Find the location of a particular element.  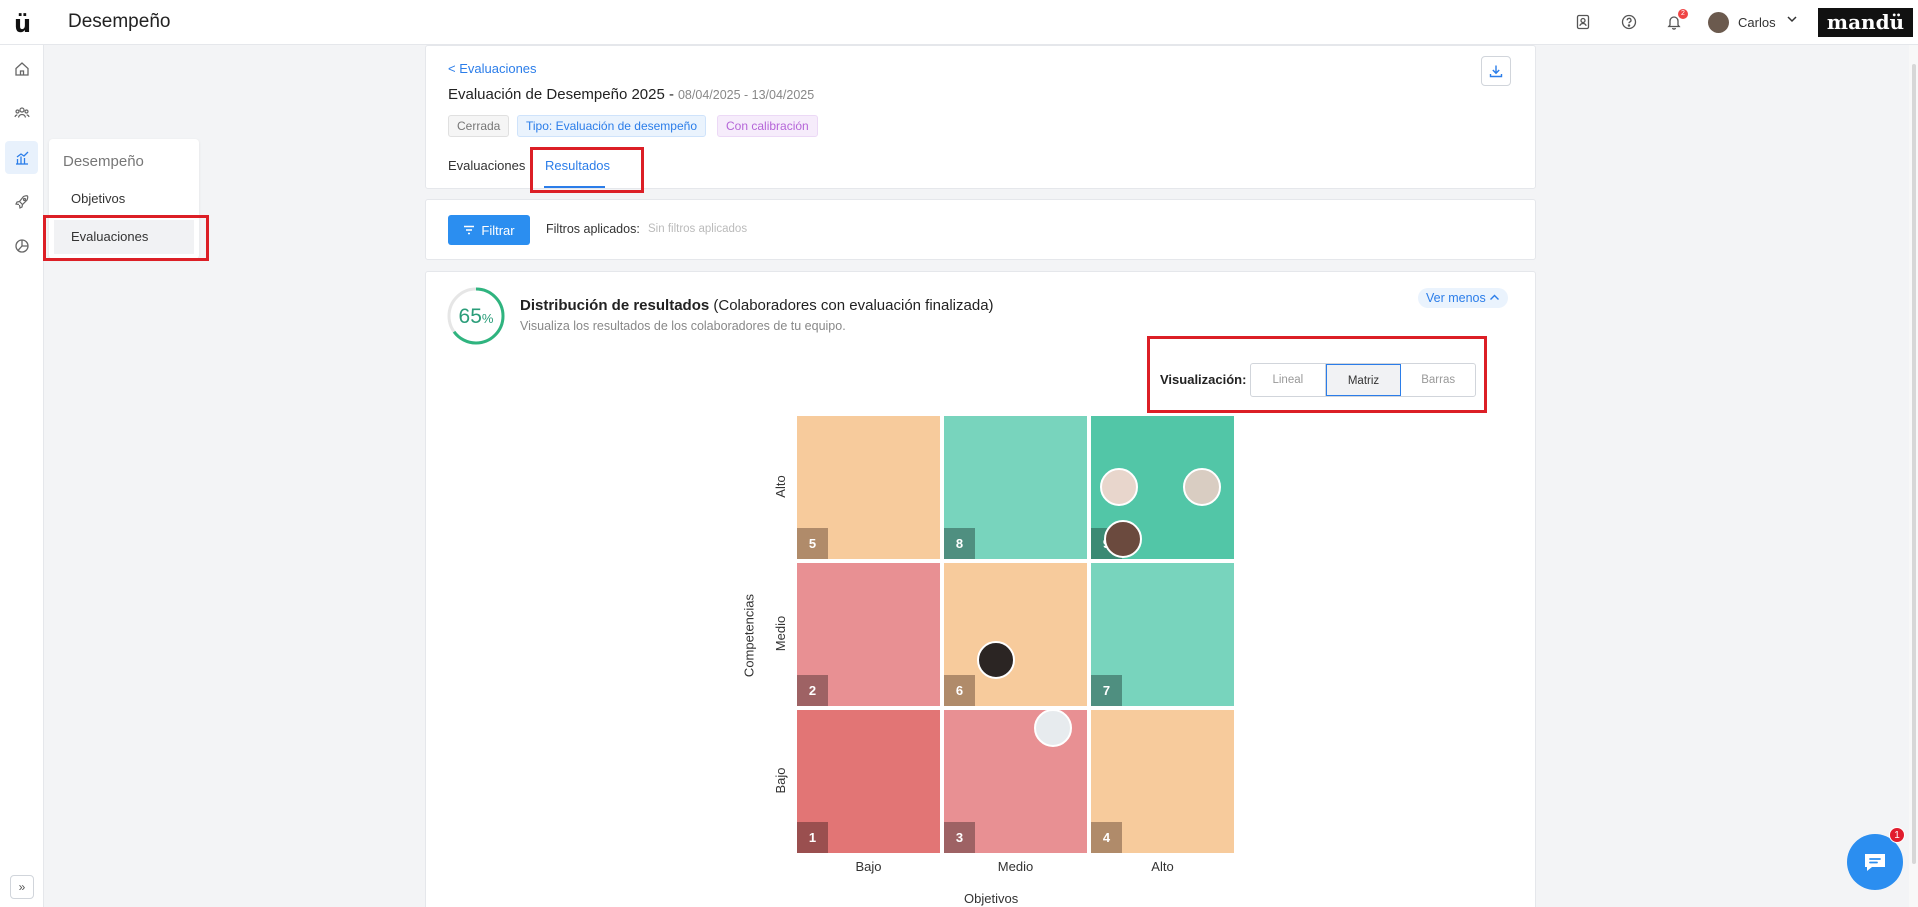

visualization-option-lineal: Lineal is located at coordinates (1288, 380).